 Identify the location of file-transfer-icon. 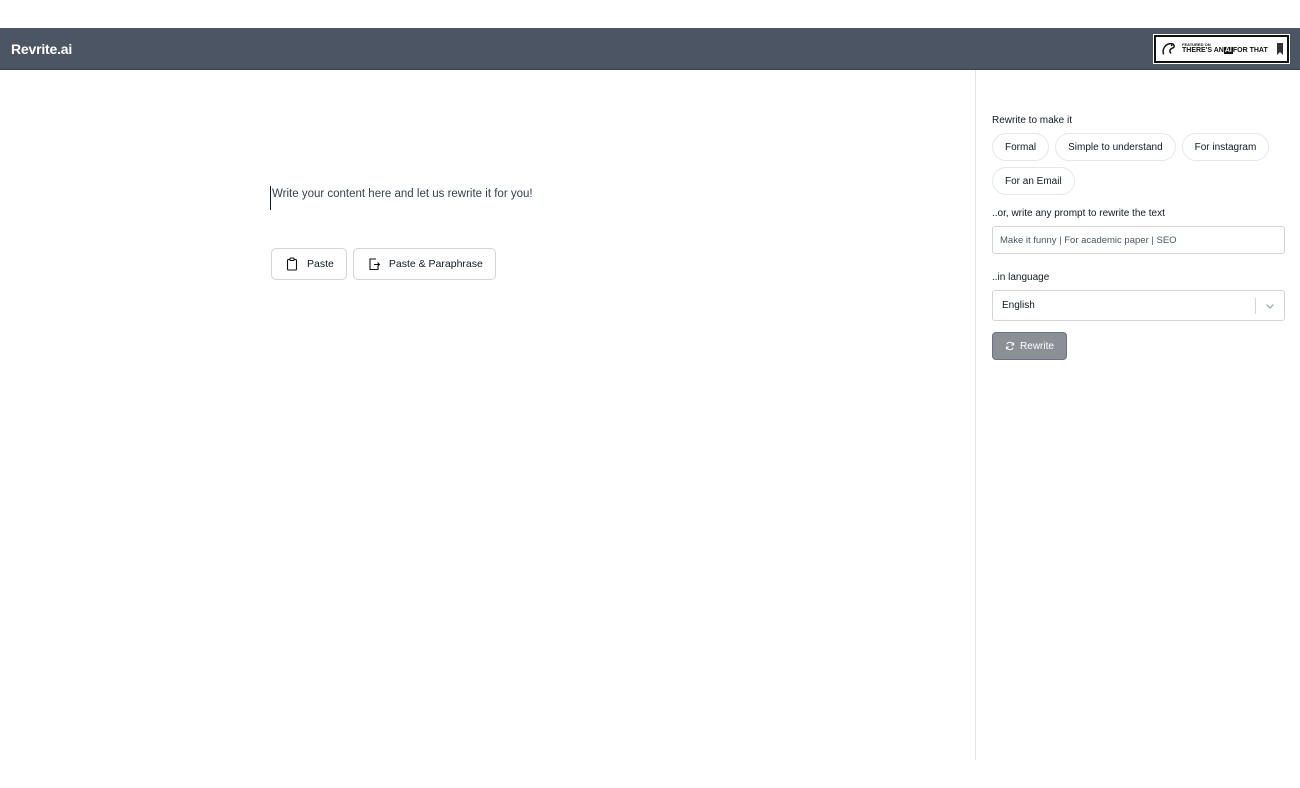
(375, 264).